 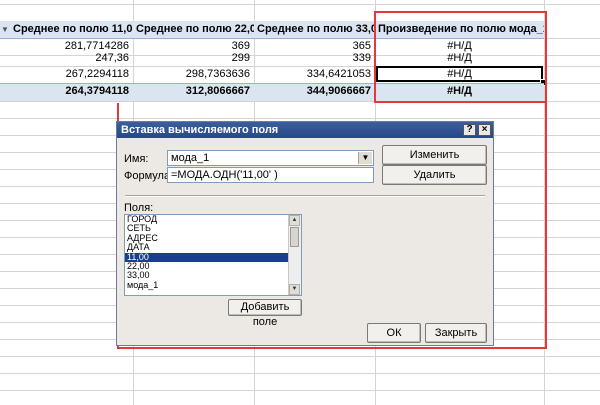 I want to click on list-item: АДРЕС, so click(x=213, y=238).